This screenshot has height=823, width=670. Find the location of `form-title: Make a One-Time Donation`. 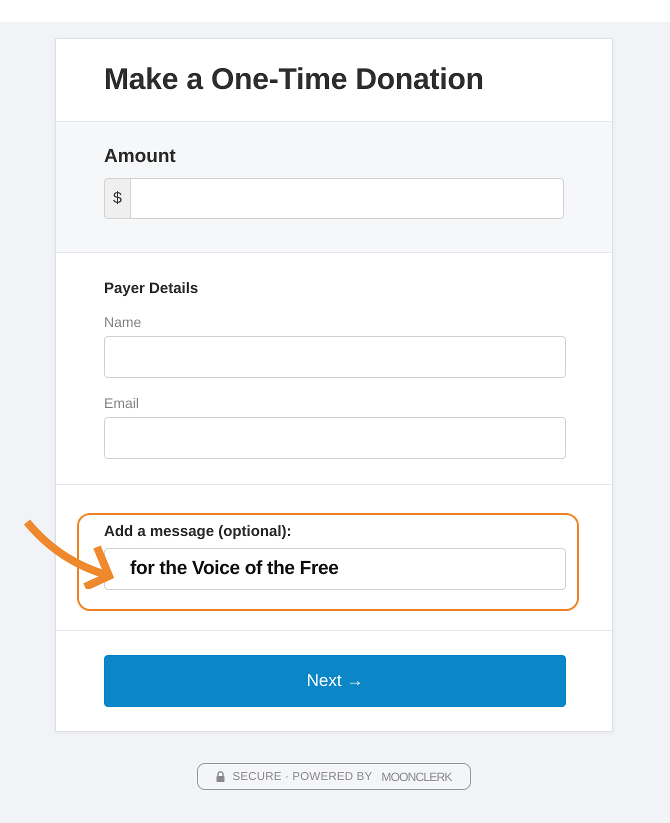

form-title: Make a One-Time Donation is located at coordinates (294, 80).